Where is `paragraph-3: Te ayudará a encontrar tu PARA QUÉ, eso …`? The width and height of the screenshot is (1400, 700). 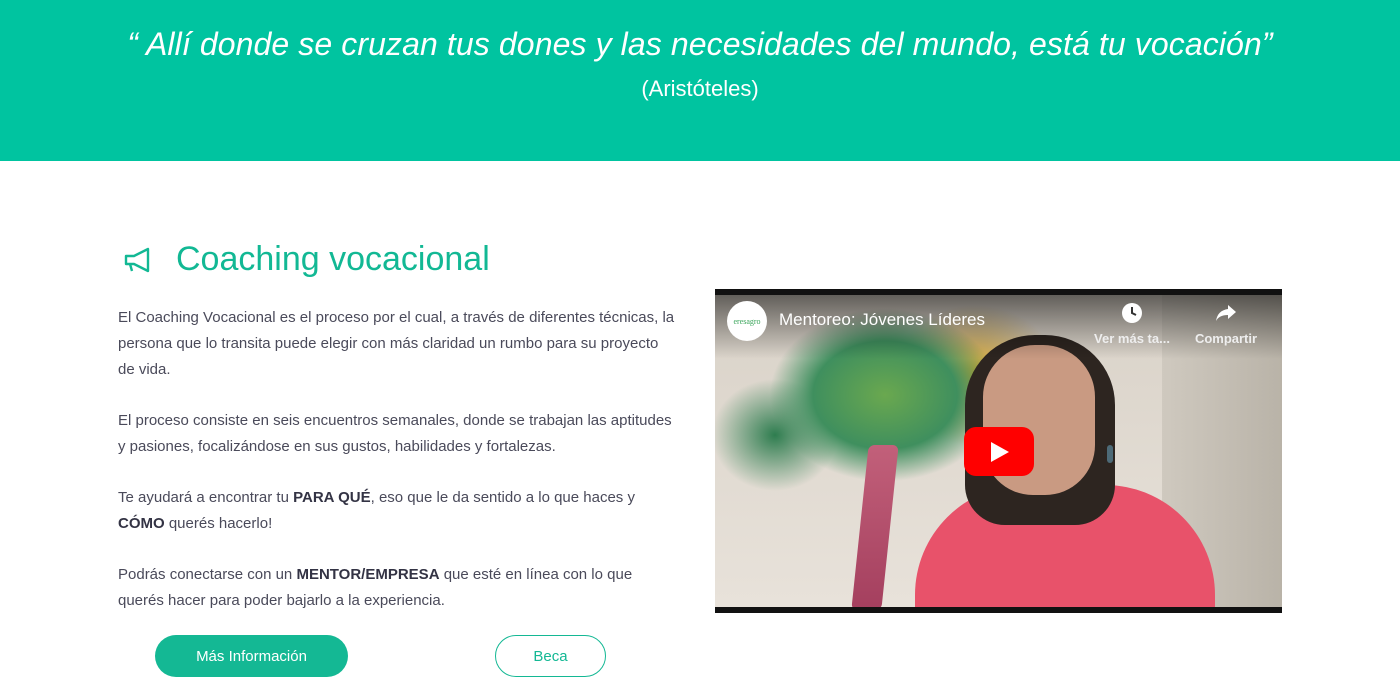 paragraph-3: Te ayudará a encontrar tu PARA QUÉ, eso … is located at coordinates (398, 511).